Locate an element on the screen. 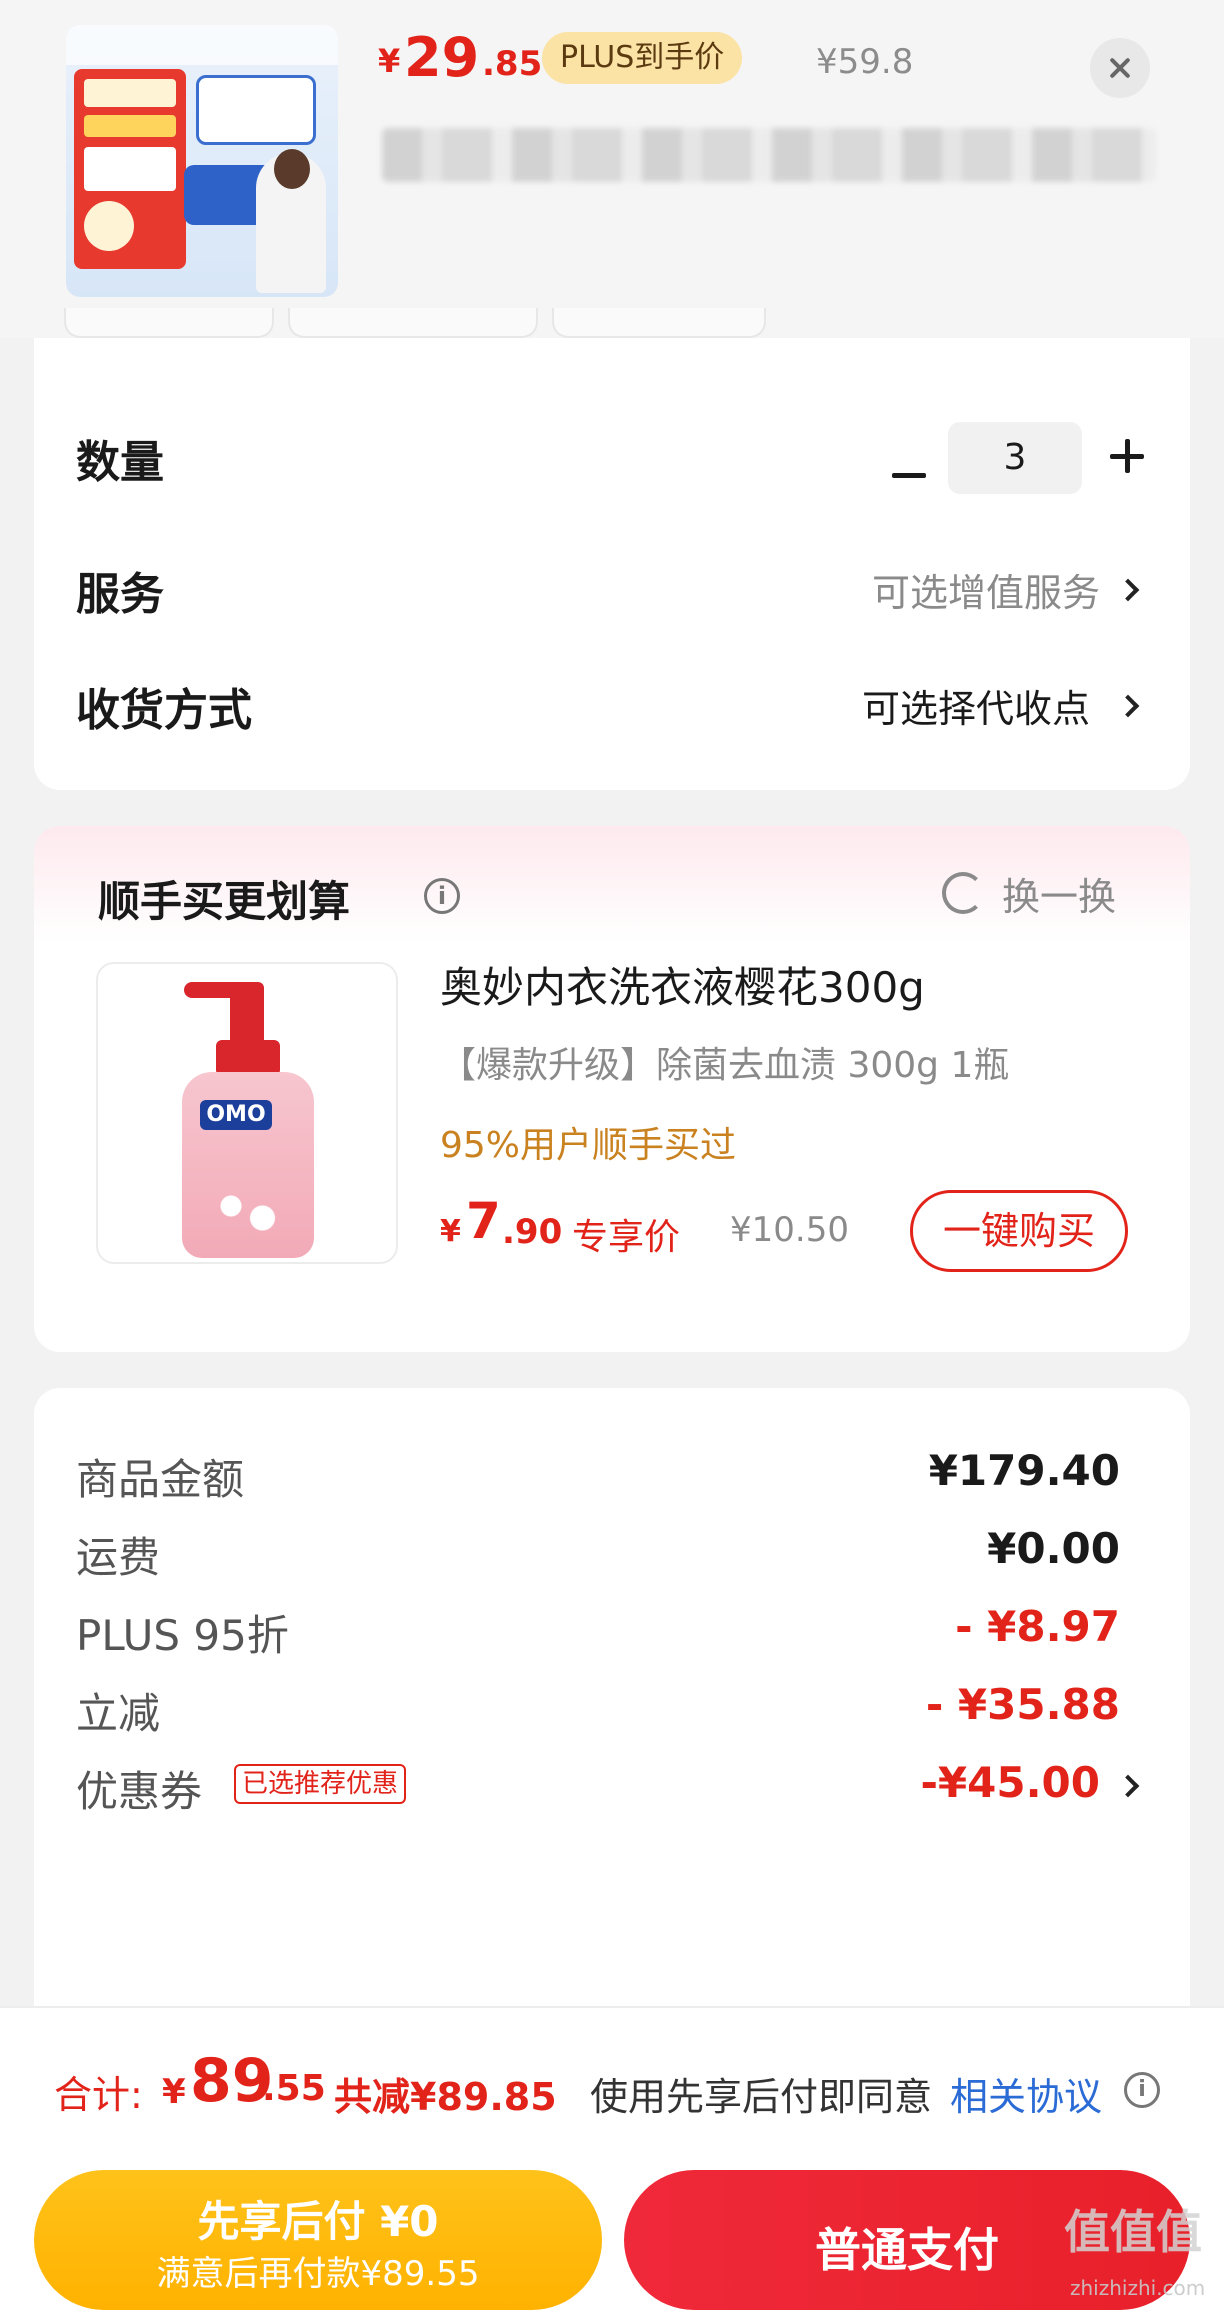  thumbnail-topbar is located at coordinates (202, 45).